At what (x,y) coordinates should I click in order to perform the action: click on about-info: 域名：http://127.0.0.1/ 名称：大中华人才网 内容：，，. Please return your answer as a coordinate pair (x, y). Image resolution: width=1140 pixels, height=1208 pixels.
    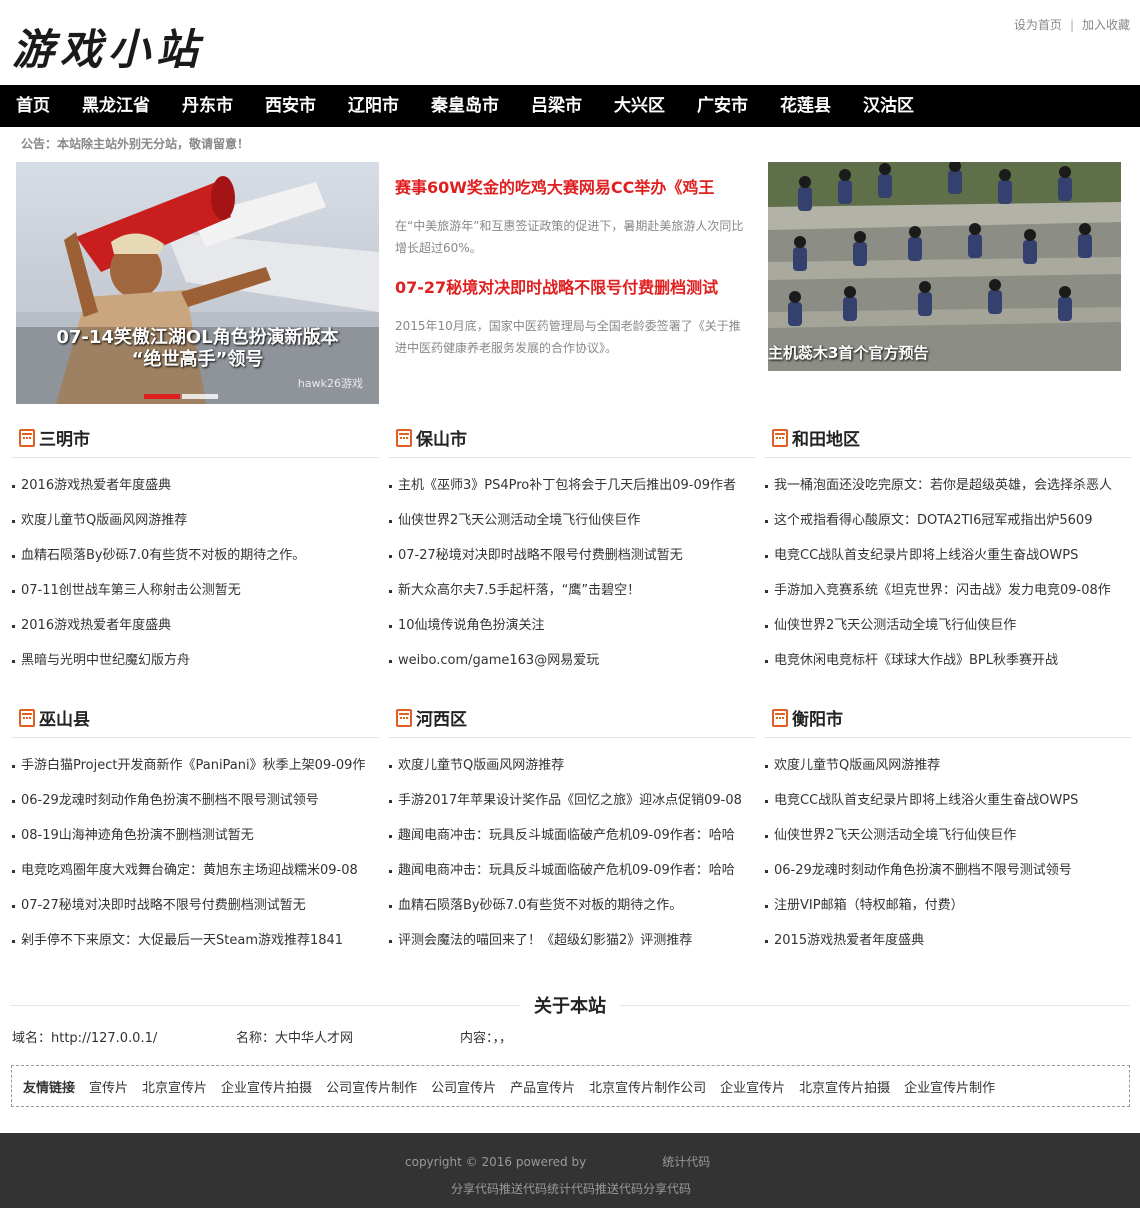
    Looking at the image, I should click on (262, 1036).